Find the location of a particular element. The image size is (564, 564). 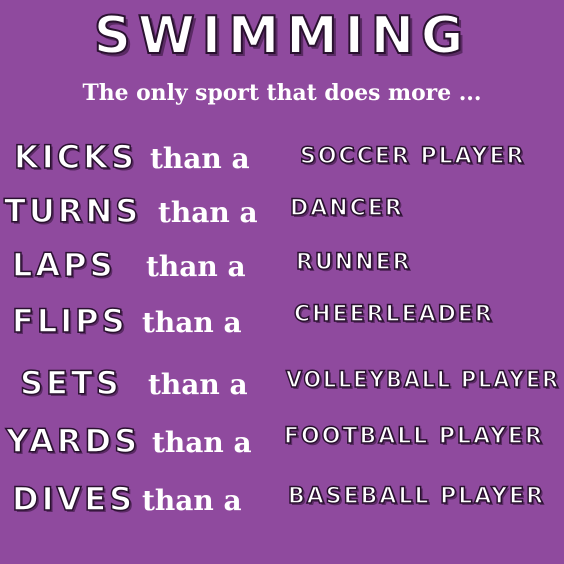

comparison-row-kicks: KICKS than a SOCCER PLAYER is located at coordinates (282, 158).